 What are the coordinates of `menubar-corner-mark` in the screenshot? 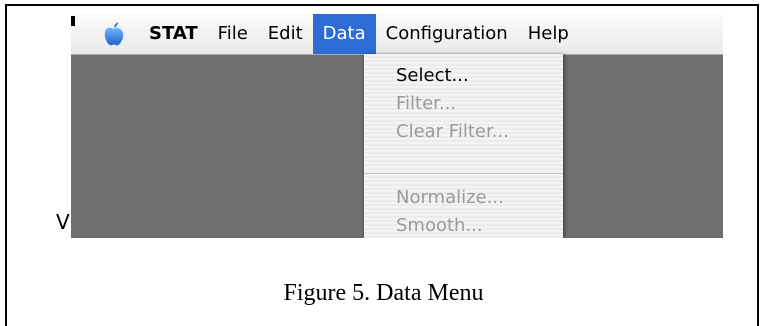 It's located at (73, 21).